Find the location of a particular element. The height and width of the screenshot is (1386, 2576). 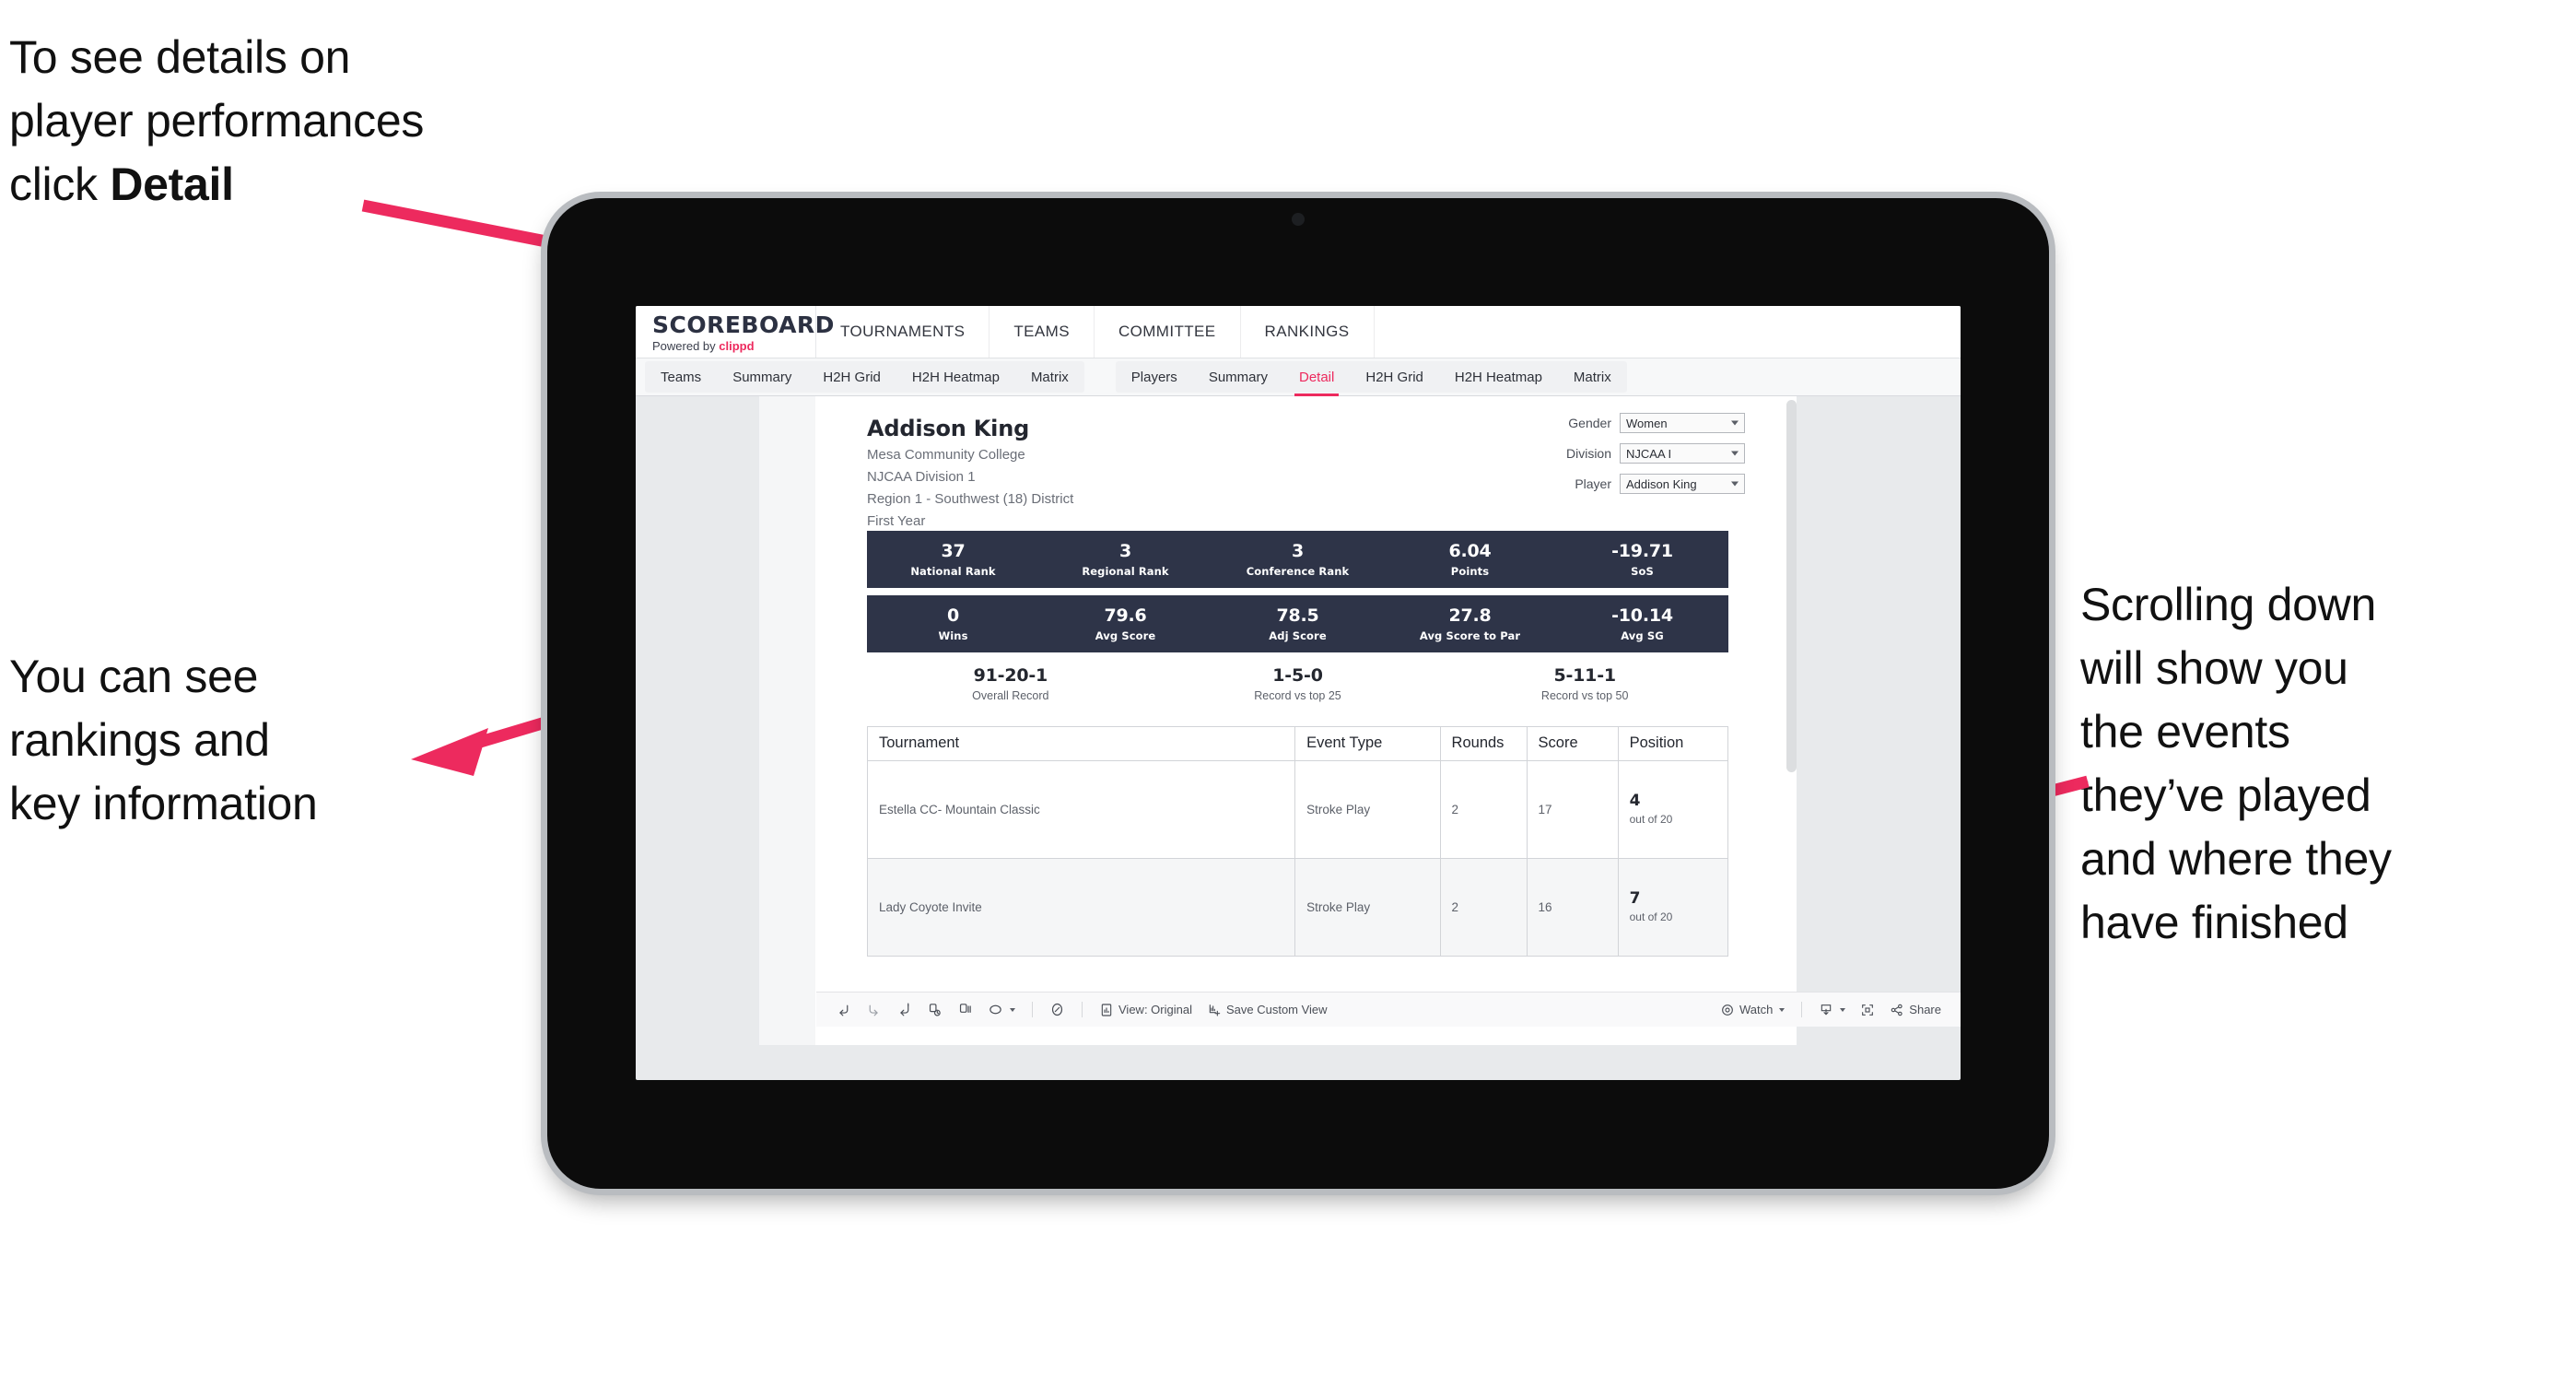

tab-teams-h2h-heatmap: H2H Heatmap is located at coordinates (956, 377).